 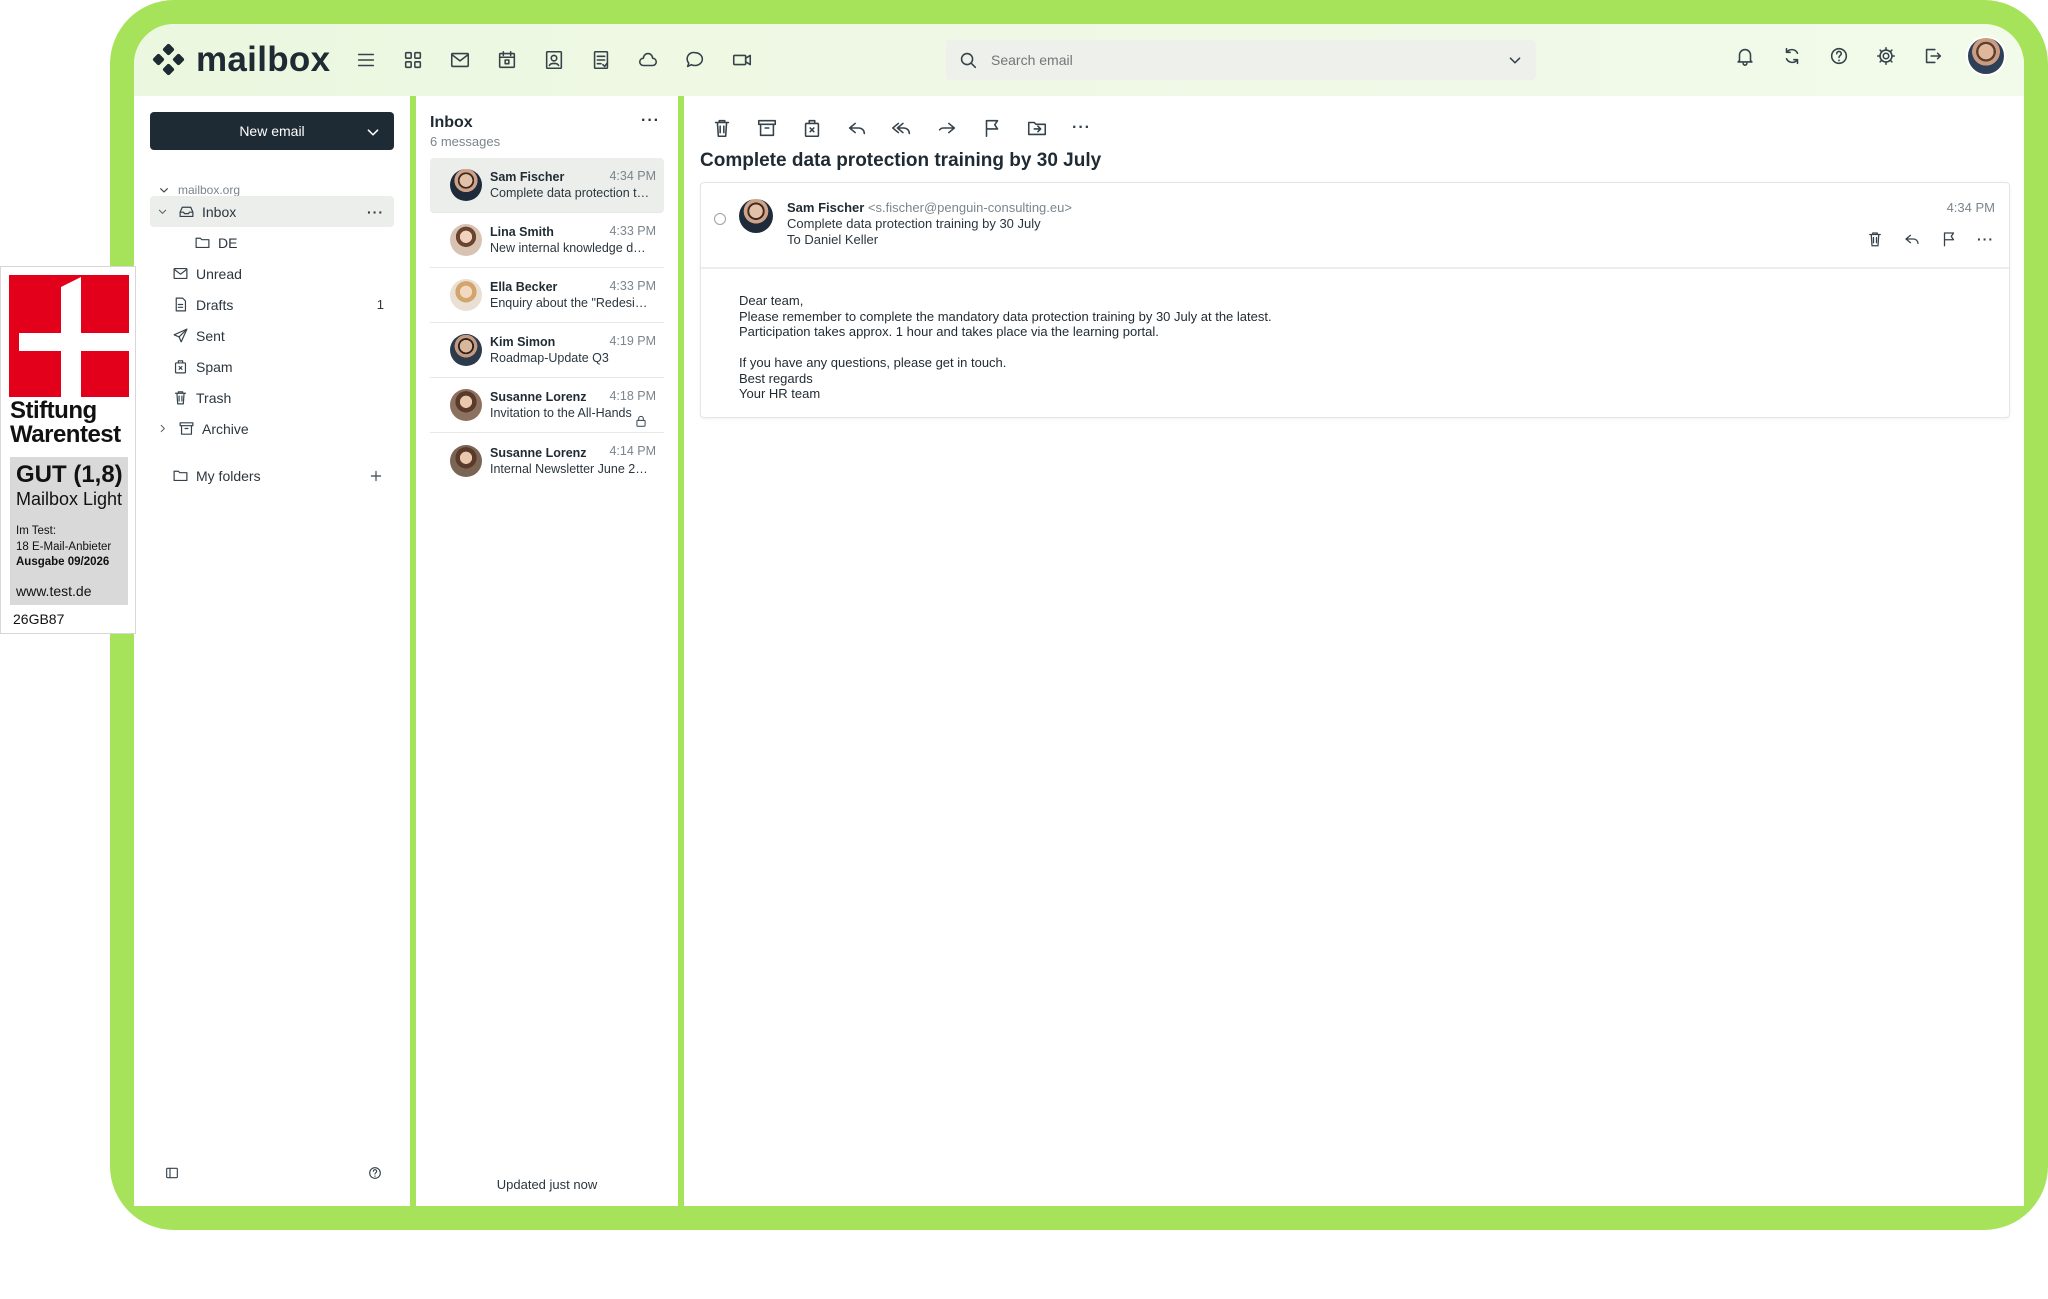 I want to click on message-time: 4:19 PM, so click(x=632, y=341).